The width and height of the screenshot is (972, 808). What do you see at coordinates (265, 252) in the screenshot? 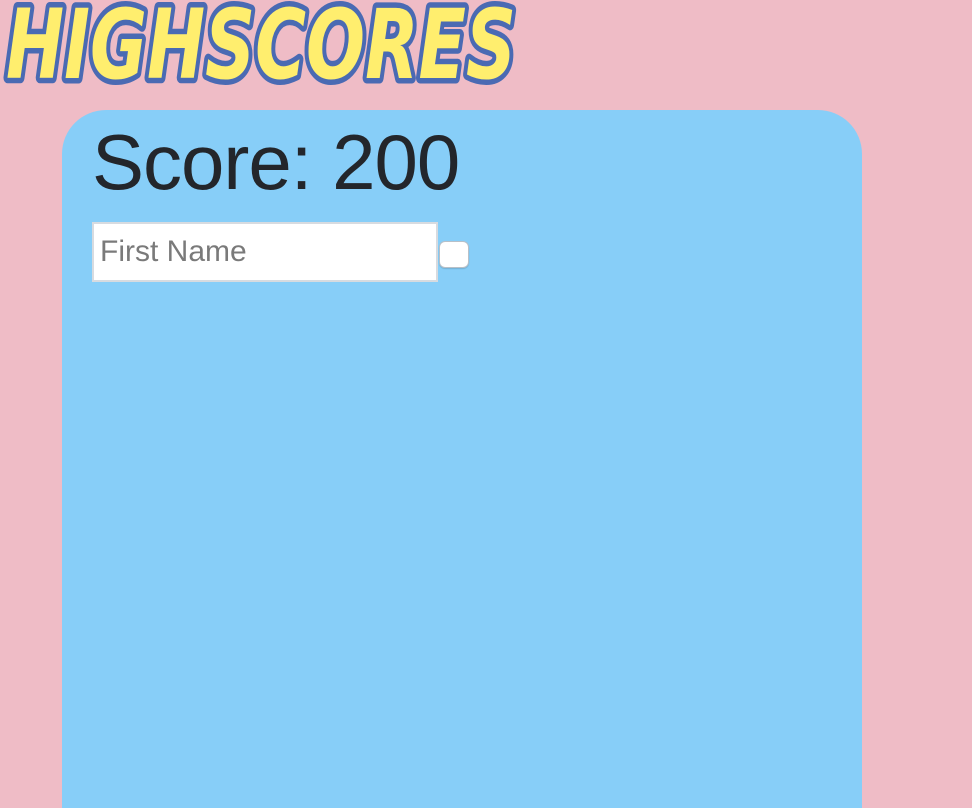
I see `first-name-input` at bounding box center [265, 252].